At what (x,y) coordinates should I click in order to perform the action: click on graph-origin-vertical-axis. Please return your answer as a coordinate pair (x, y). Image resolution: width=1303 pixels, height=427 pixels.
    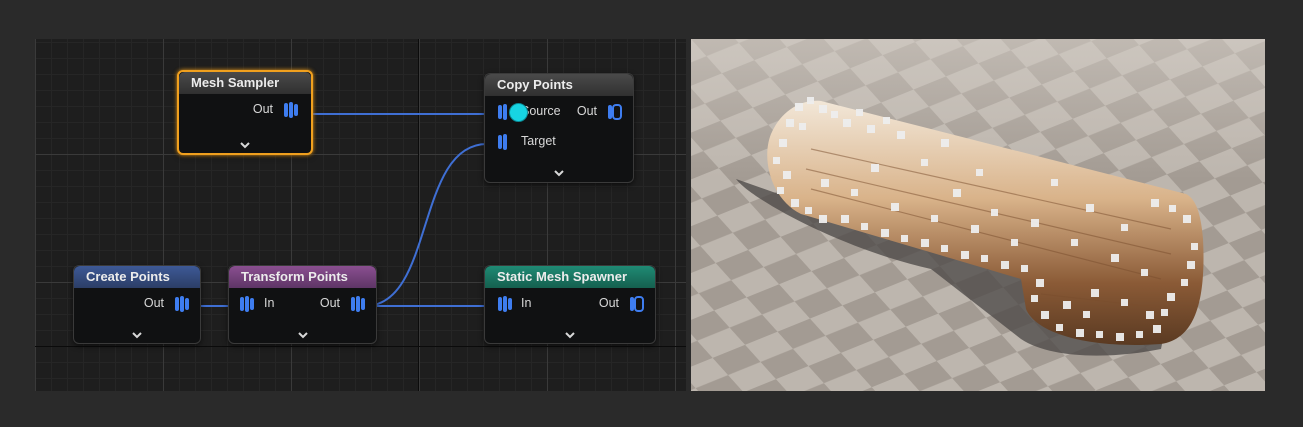
    Looking at the image, I should click on (418, 215).